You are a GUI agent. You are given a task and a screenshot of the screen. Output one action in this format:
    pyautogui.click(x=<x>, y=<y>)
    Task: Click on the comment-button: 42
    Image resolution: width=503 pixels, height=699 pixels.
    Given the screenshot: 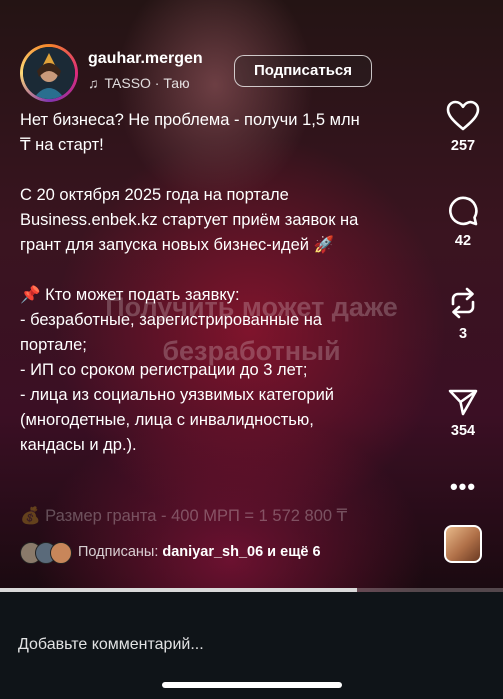 What is the action you would take?
    pyautogui.click(x=463, y=222)
    